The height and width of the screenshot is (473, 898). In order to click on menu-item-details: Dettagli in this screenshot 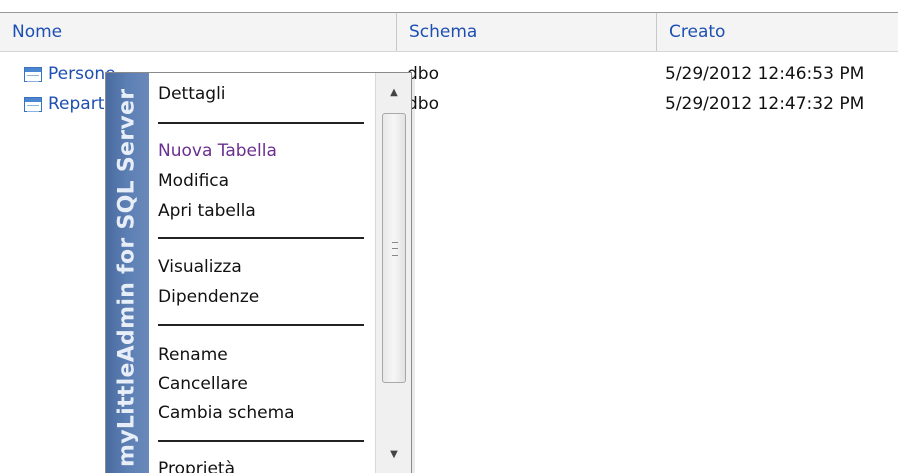, I will do `click(192, 94)`.